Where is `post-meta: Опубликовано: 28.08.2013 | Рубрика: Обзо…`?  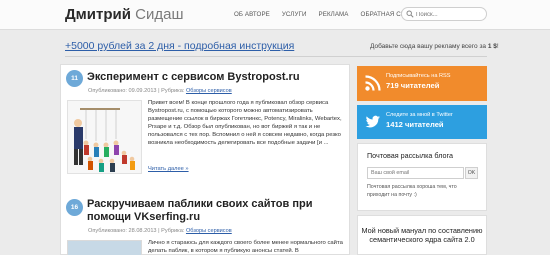 post-meta: Опубликовано: 28.08.2013 | Рубрика: Обзо… is located at coordinates (160, 231).